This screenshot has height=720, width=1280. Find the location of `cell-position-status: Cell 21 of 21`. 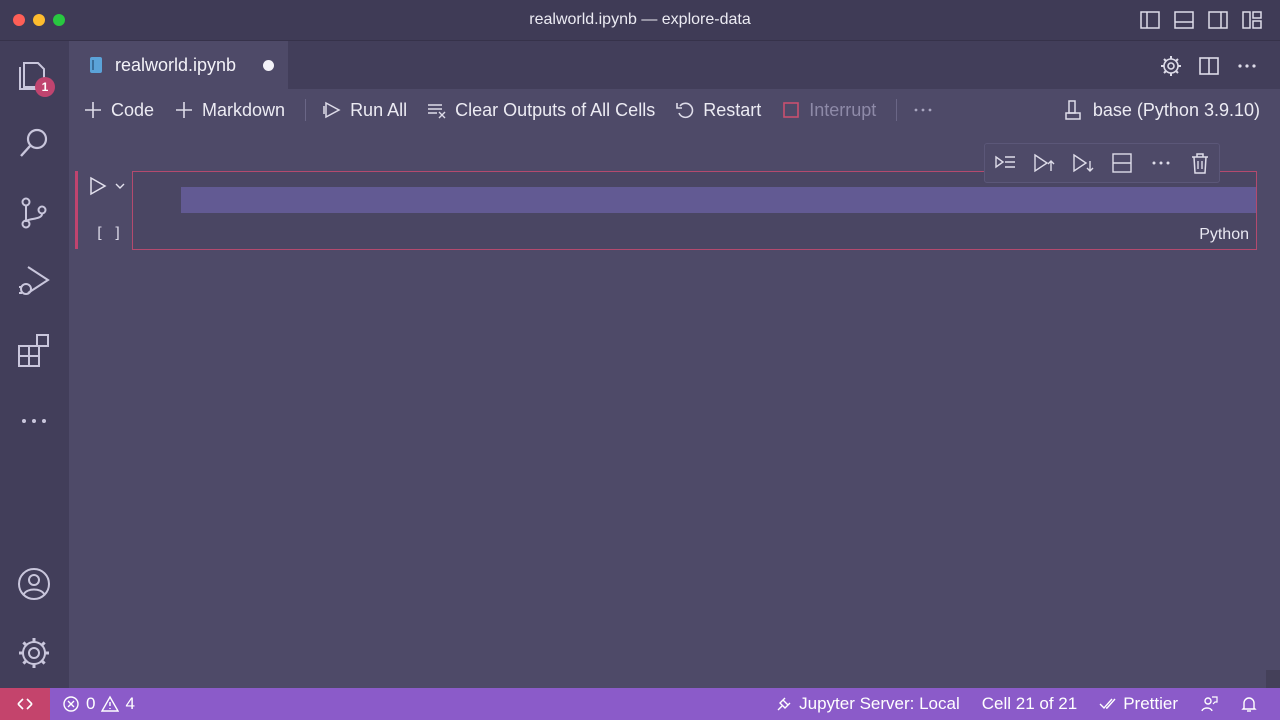

cell-position-status: Cell 21 of 21 is located at coordinates (1029, 704).